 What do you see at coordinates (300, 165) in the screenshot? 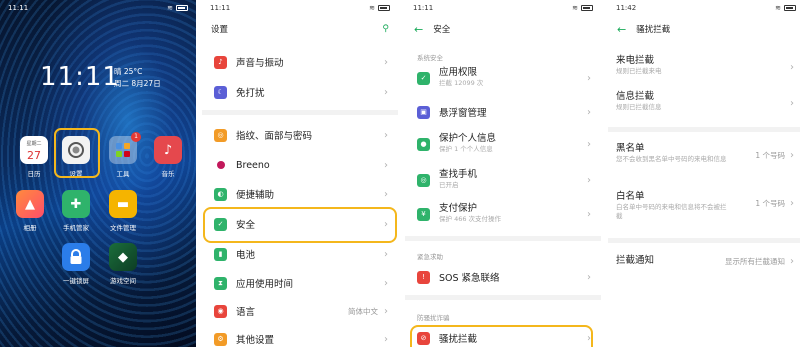
I see `settings-item-breeno: Breeno ›` at bounding box center [300, 165].